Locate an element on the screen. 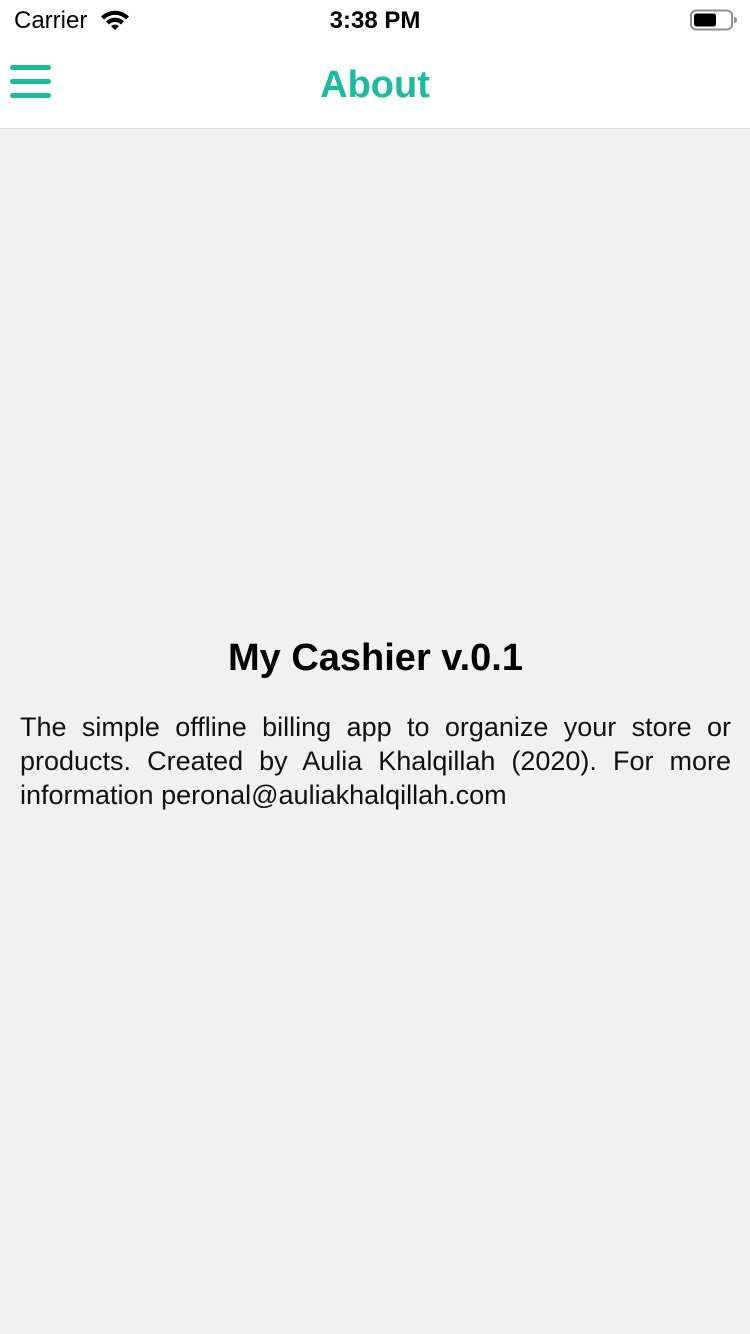 The width and height of the screenshot is (750, 1334). battery-icon is located at coordinates (713, 20).